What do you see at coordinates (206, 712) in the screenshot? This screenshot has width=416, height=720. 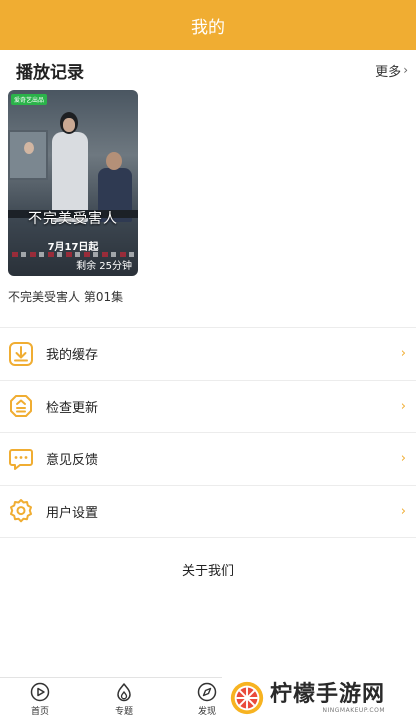 I see `tab-label-discover: 发现` at bounding box center [206, 712].